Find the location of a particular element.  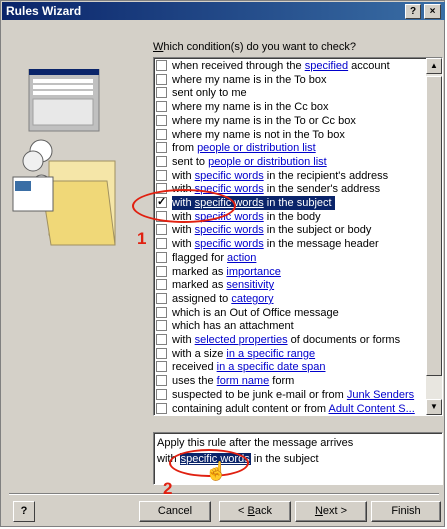

conditions-scrollbar: ▲ ▼ is located at coordinates (434, 236).